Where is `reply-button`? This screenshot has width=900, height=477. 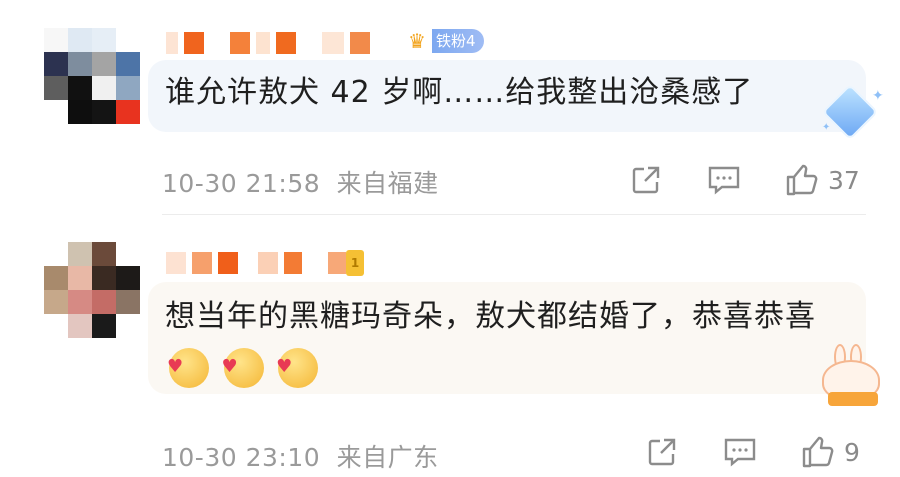 reply-button is located at coordinates (740, 452).